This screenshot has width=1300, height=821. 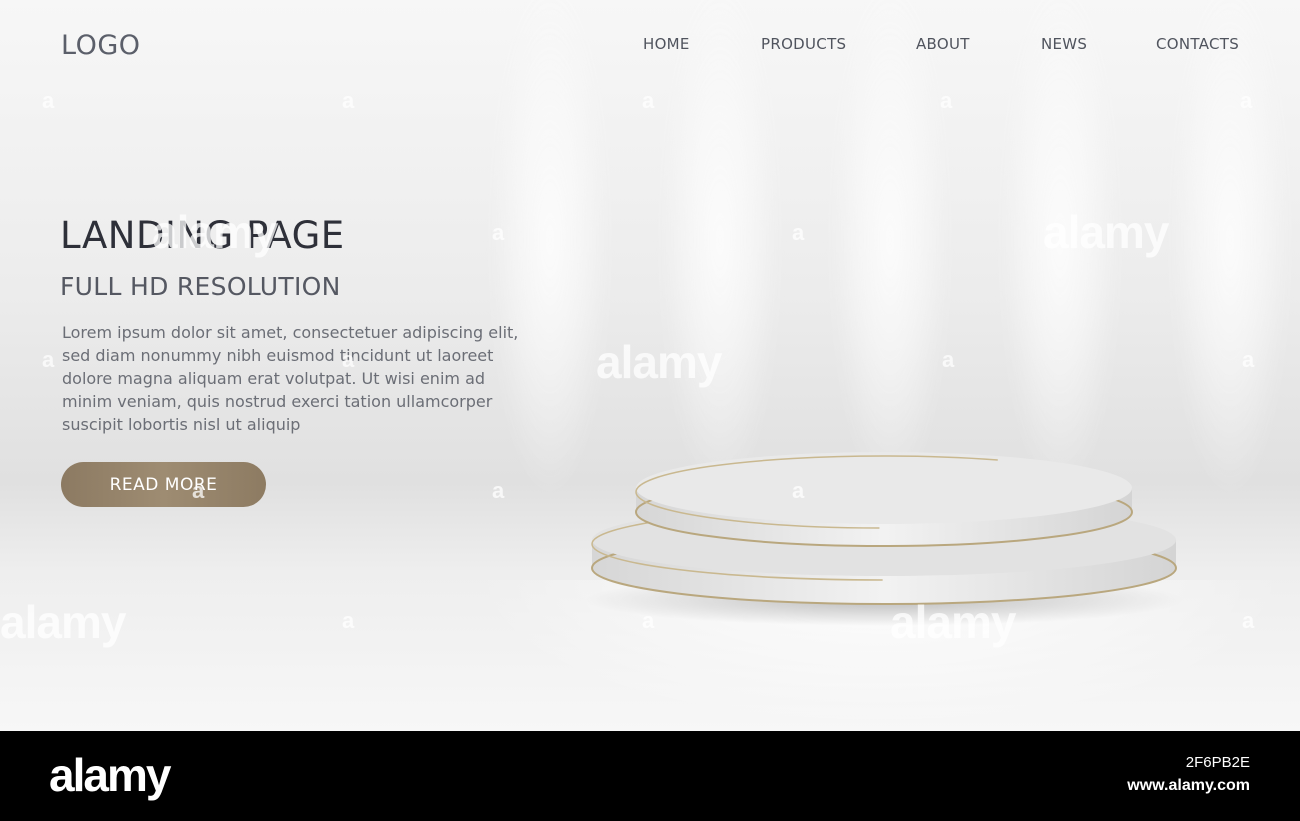 I want to click on nav-contacts: CONTACTS, so click(x=1197, y=44).